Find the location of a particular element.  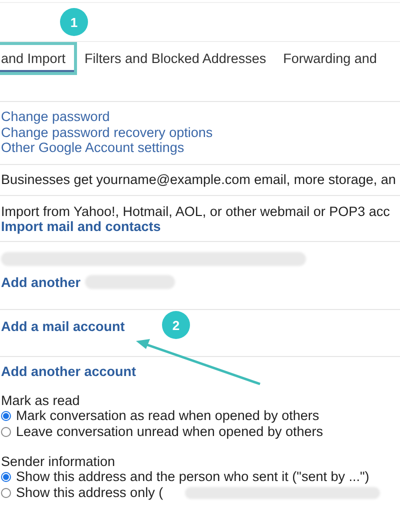

settings-tab: Forwarding and is located at coordinates (332, 58).